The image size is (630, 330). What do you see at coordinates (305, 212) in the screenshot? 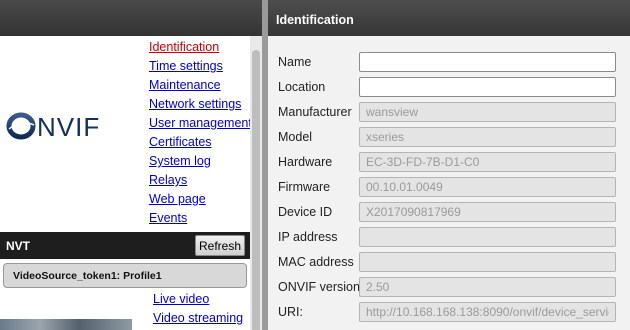
I see `device-id-label: Device ID` at bounding box center [305, 212].